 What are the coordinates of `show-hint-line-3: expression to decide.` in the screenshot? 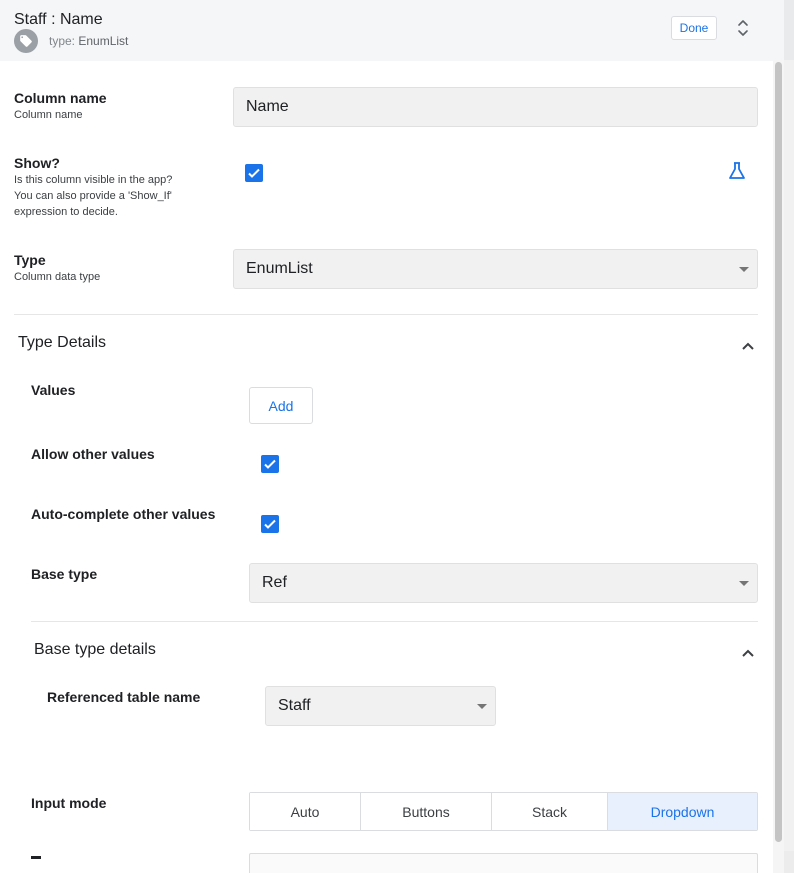 It's located at (66, 212).